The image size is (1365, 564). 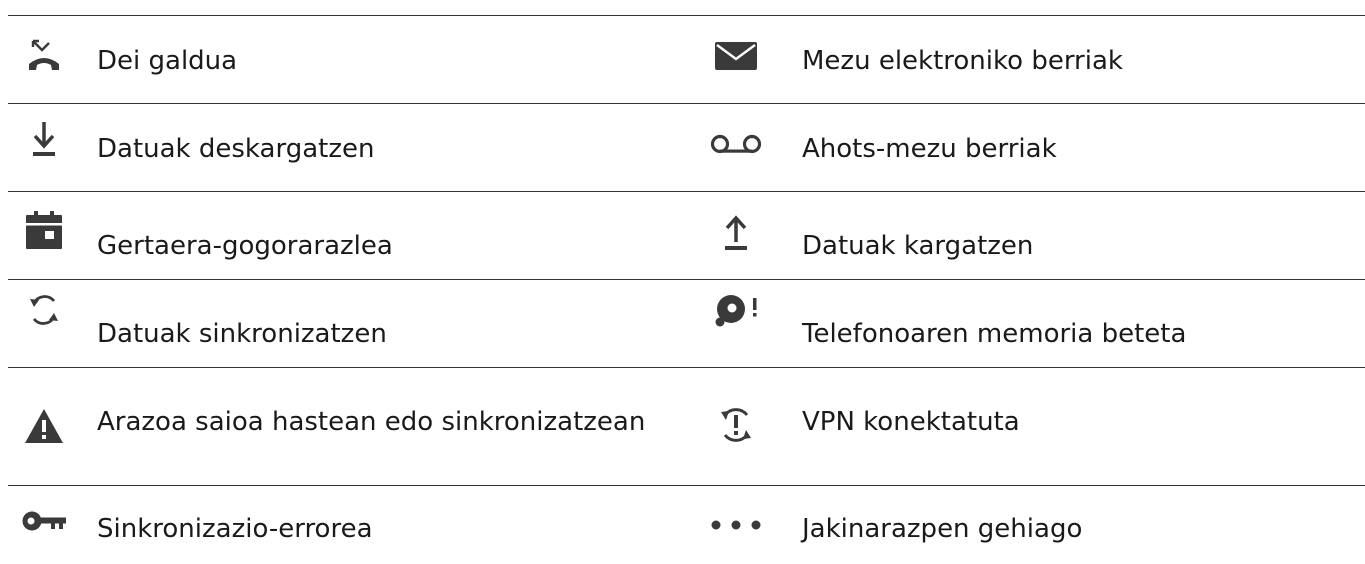 I want to click on row-label: Datuak sinkronizatzen, so click(x=242, y=334).